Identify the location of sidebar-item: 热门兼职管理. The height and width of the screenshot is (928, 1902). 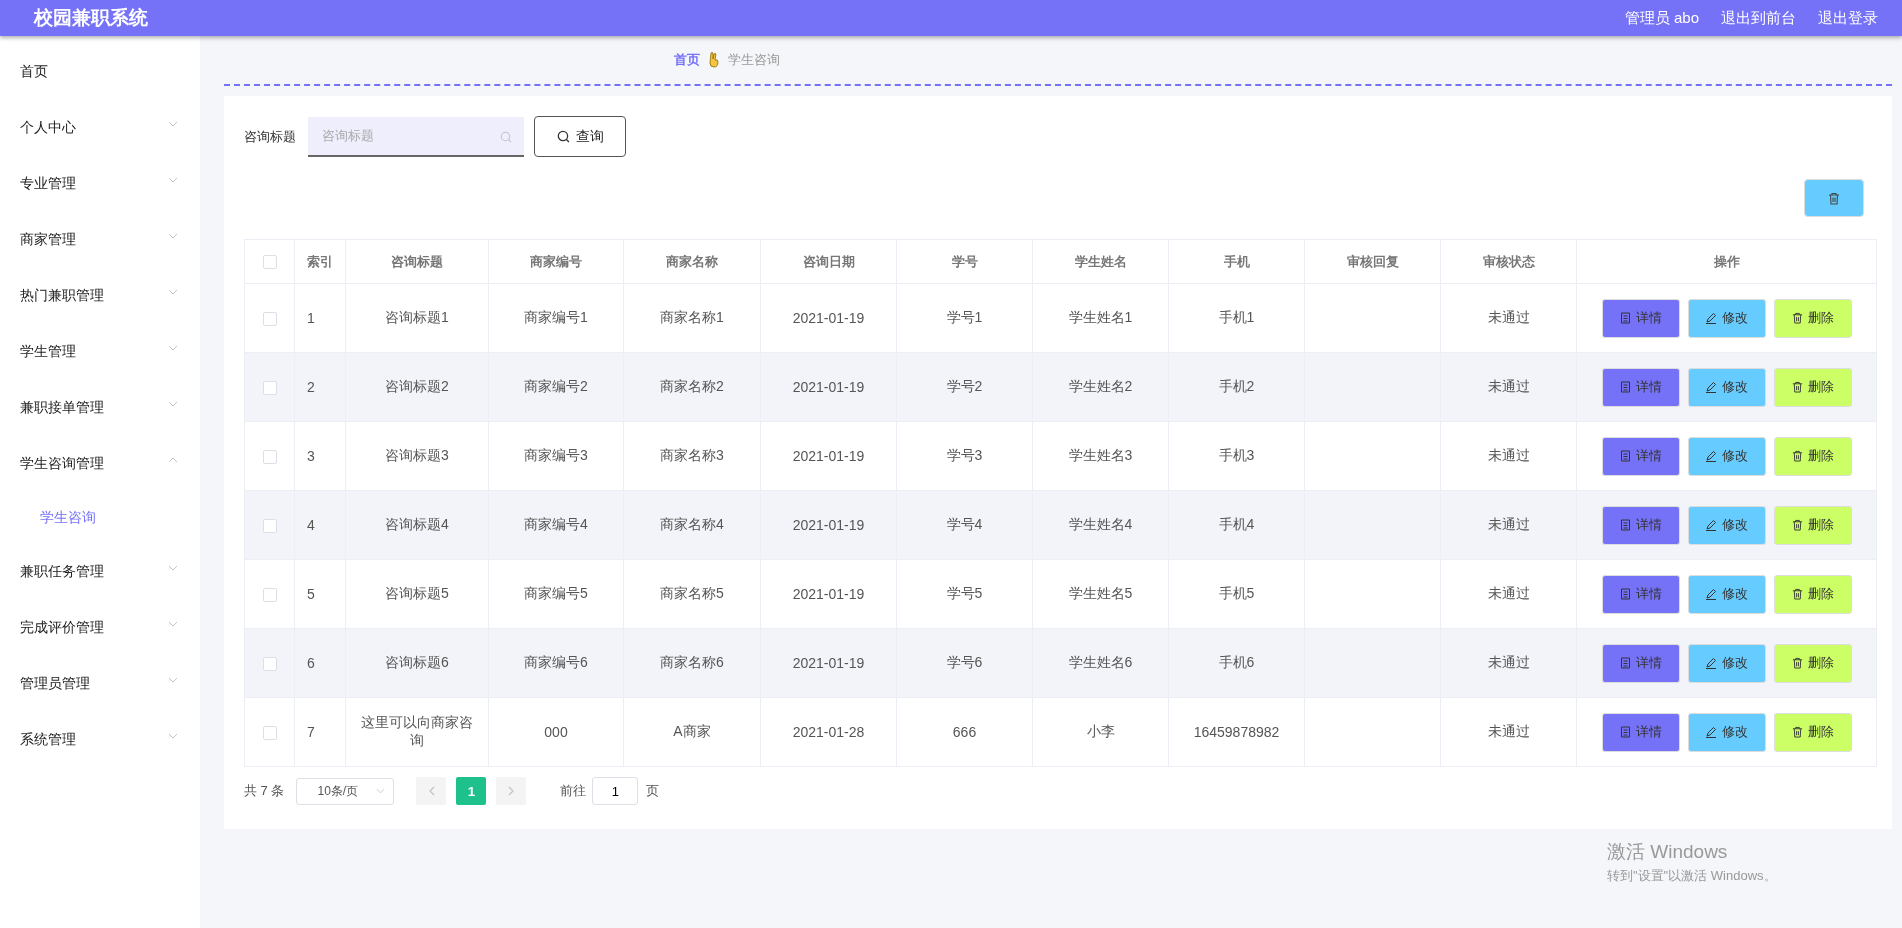
(100, 296).